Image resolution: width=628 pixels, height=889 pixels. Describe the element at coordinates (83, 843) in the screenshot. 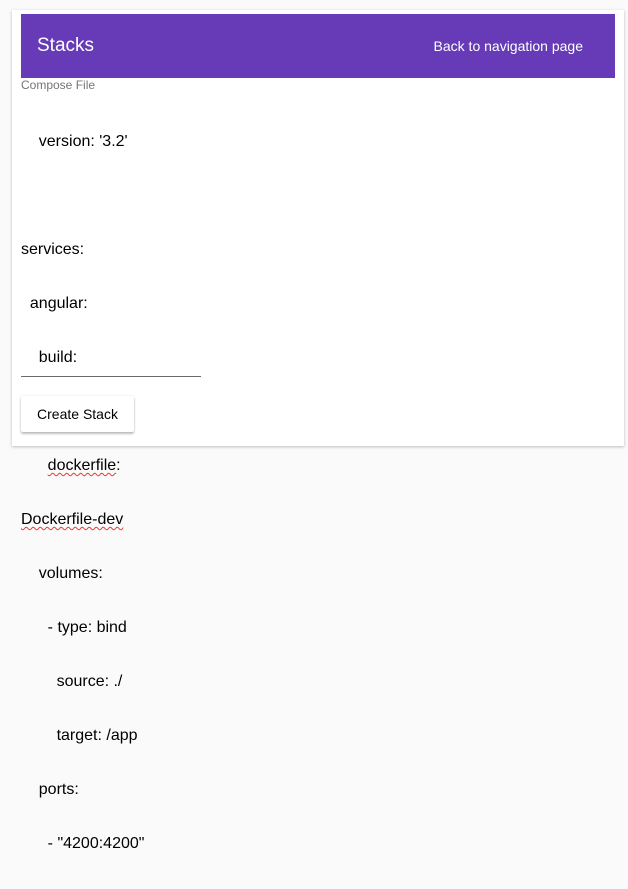

I see `compose-line: - "4200:4200"` at that location.